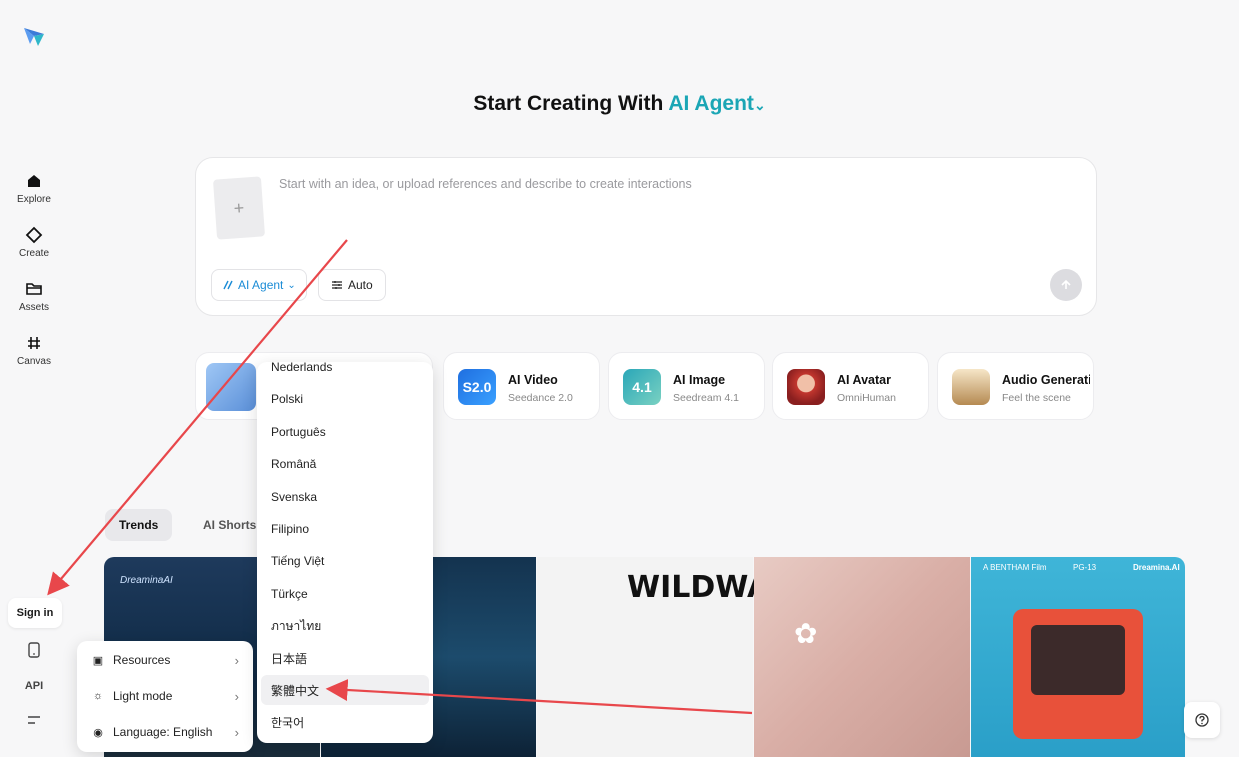 The width and height of the screenshot is (1239, 757). I want to click on gallery-item: WILDWALN, so click(676, 657).